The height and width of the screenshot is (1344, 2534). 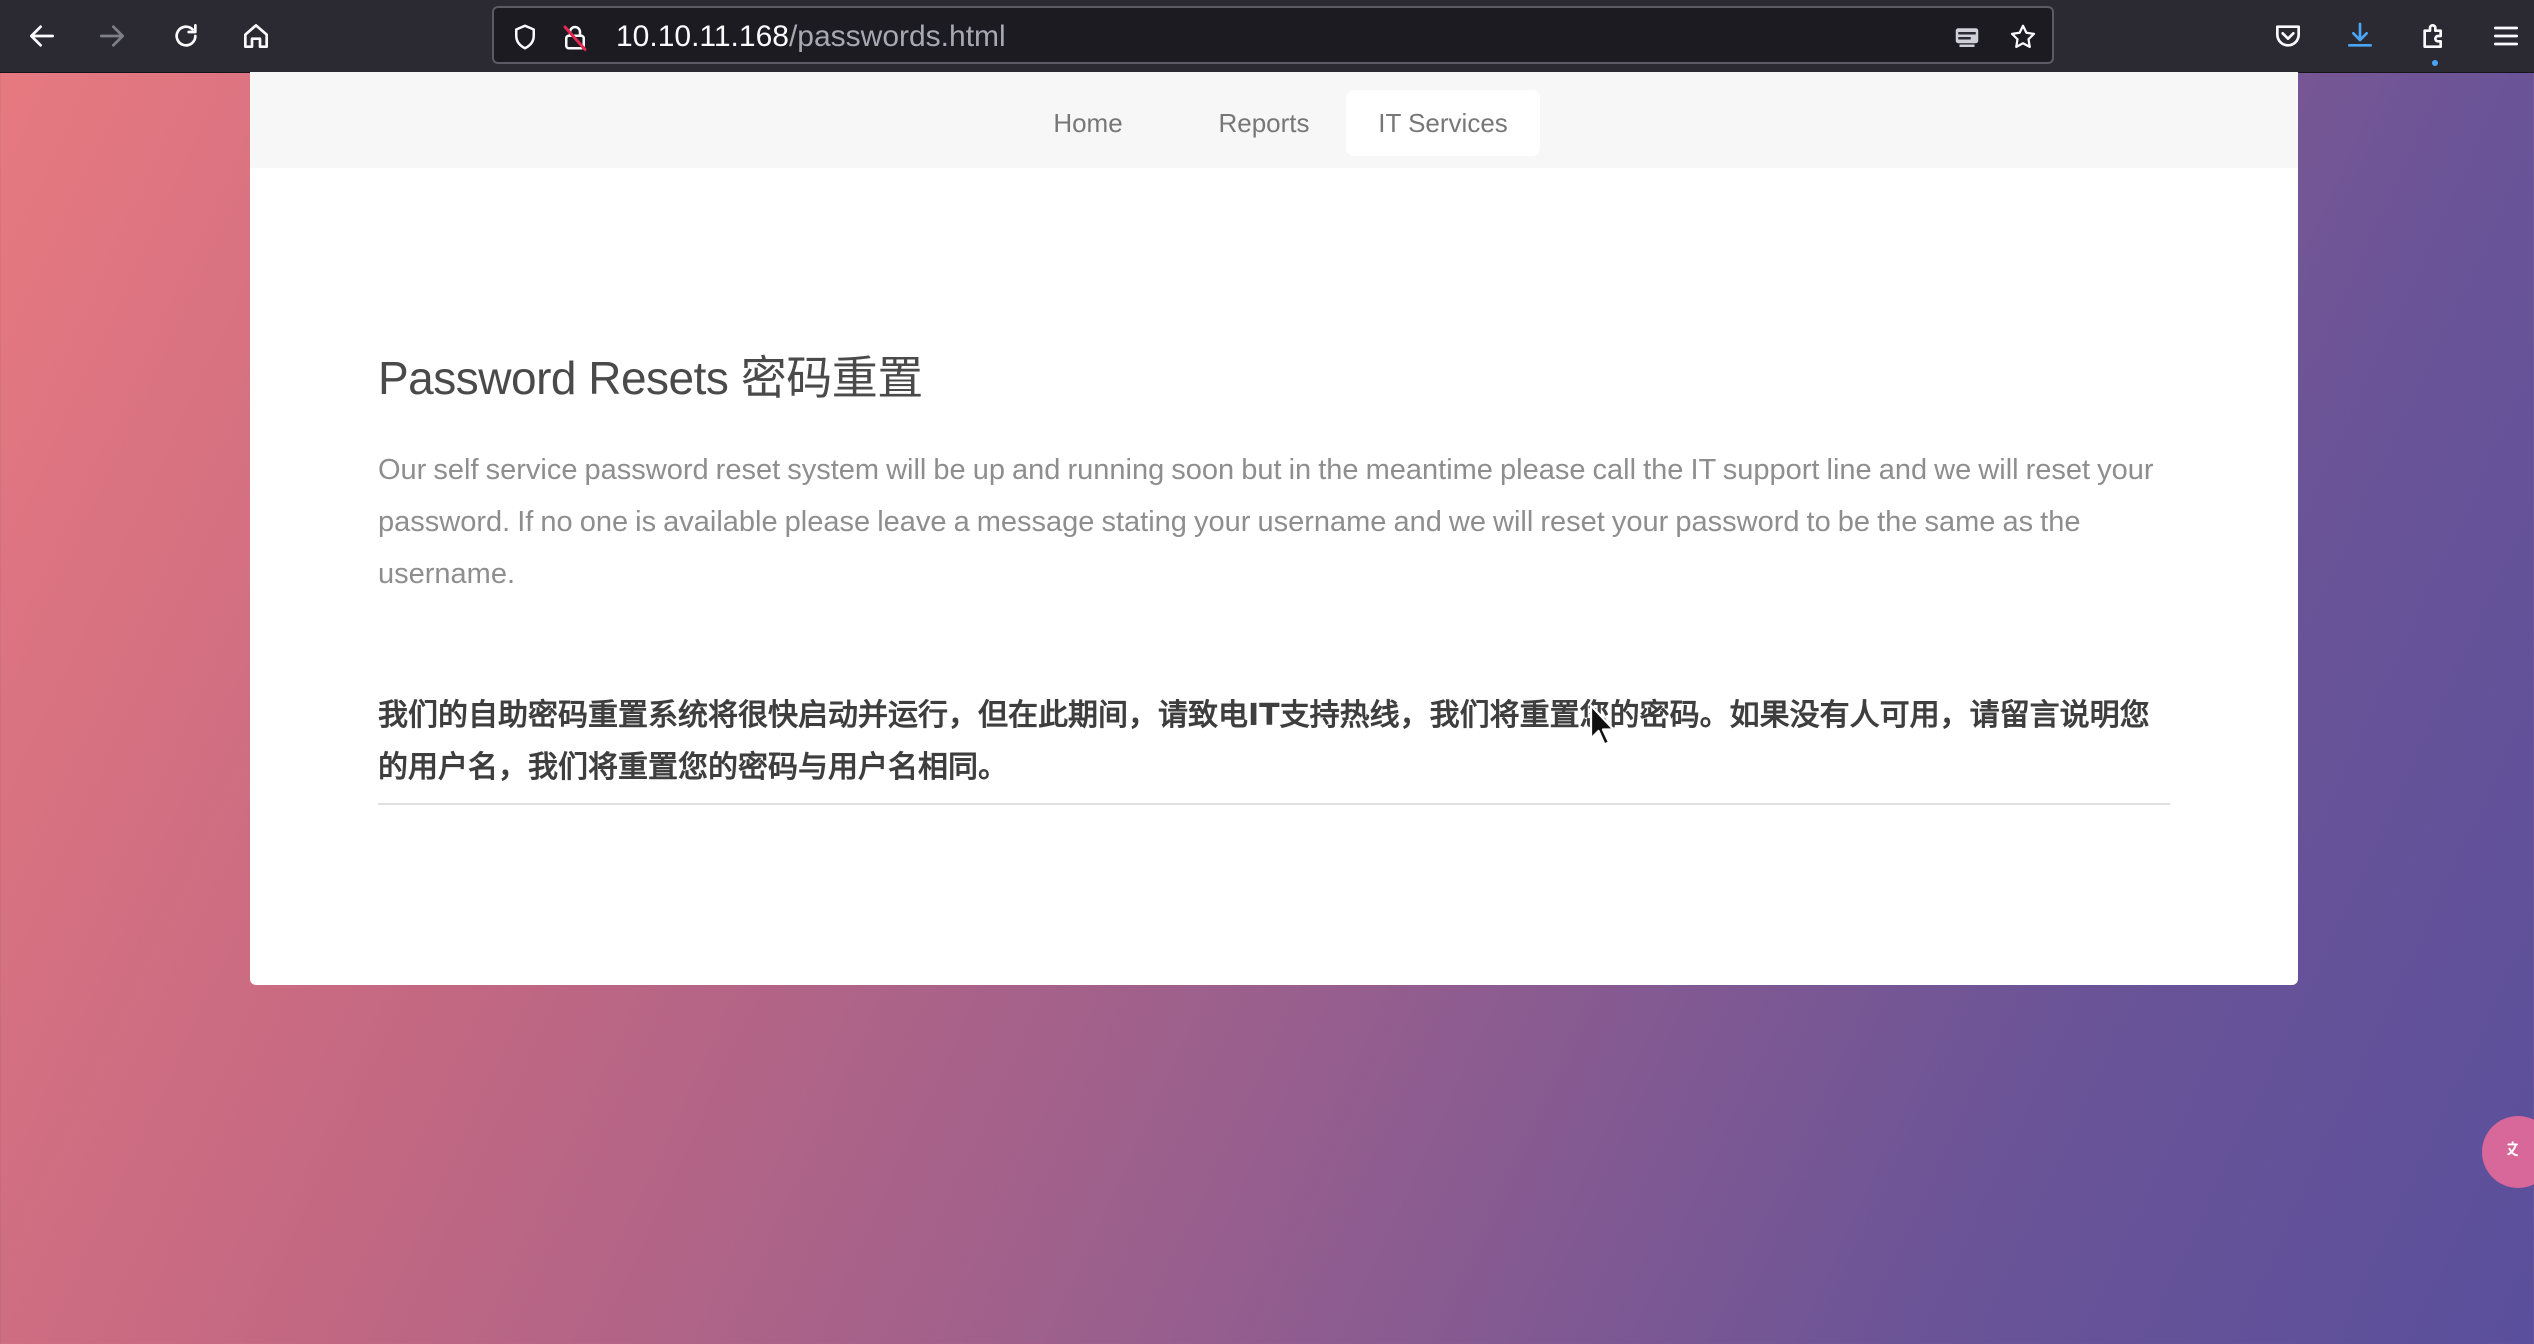 I want to click on translate-icon, so click(x=2512, y=1149).